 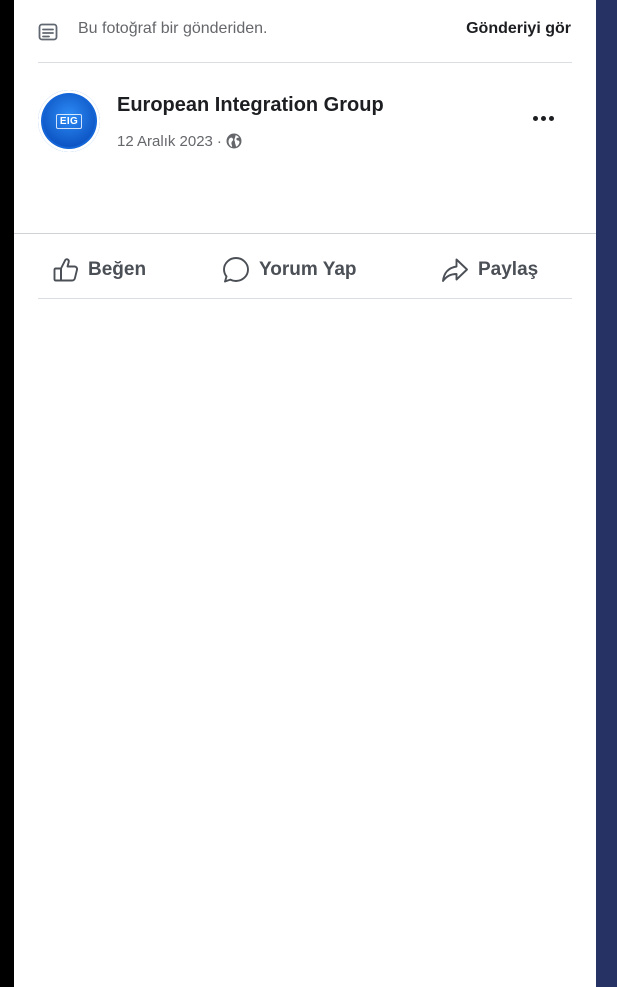 What do you see at coordinates (508, 269) in the screenshot?
I see `share-label: Paylaş` at bounding box center [508, 269].